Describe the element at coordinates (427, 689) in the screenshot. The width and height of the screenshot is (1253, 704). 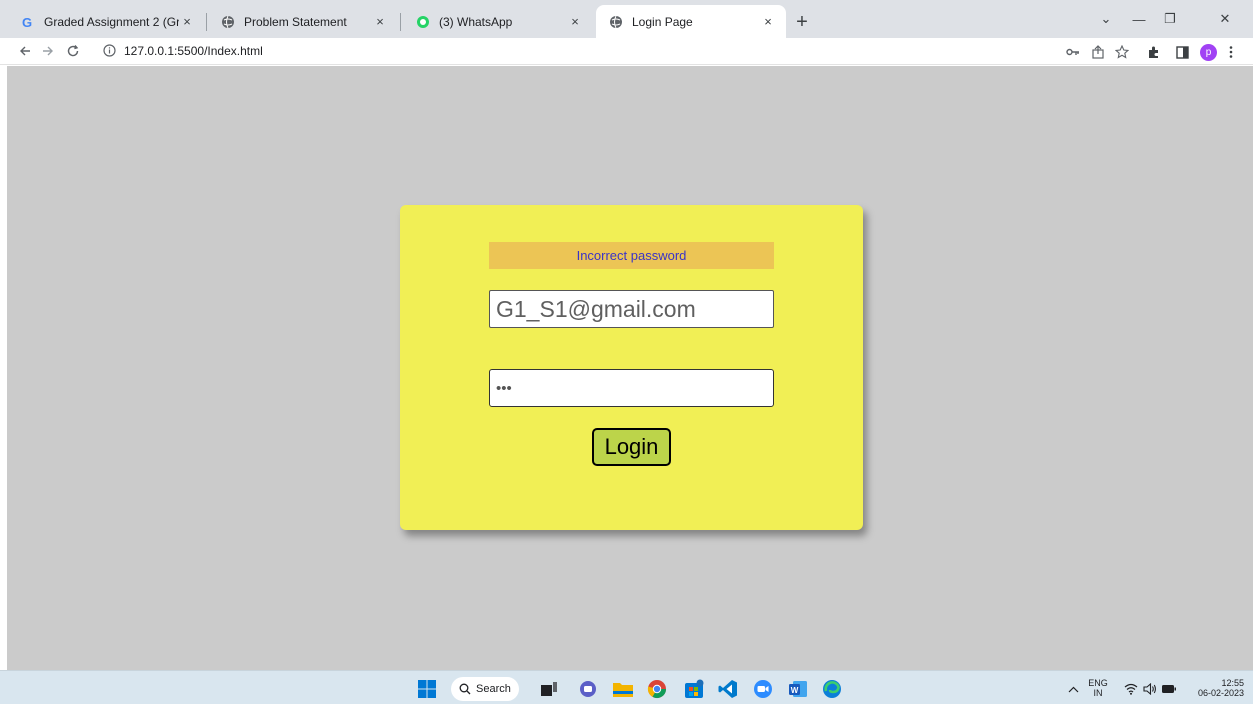
I see `windows-start-icon` at that location.